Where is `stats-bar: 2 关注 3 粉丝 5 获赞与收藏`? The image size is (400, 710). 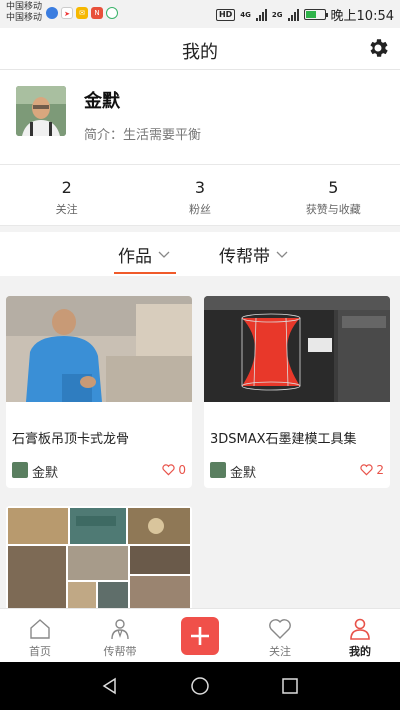 stats-bar: 2 关注 3 粉丝 5 获赞与收藏 is located at coordinates (200, 196).